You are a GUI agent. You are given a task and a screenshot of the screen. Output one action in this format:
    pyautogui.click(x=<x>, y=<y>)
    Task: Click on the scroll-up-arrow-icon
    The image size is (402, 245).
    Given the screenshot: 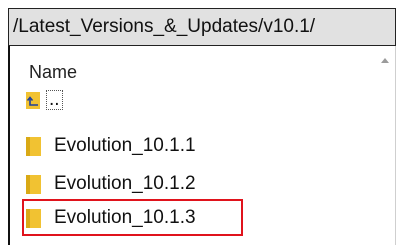 What is the action you would take?
    pyautogui.click(x=385, y=60)
    